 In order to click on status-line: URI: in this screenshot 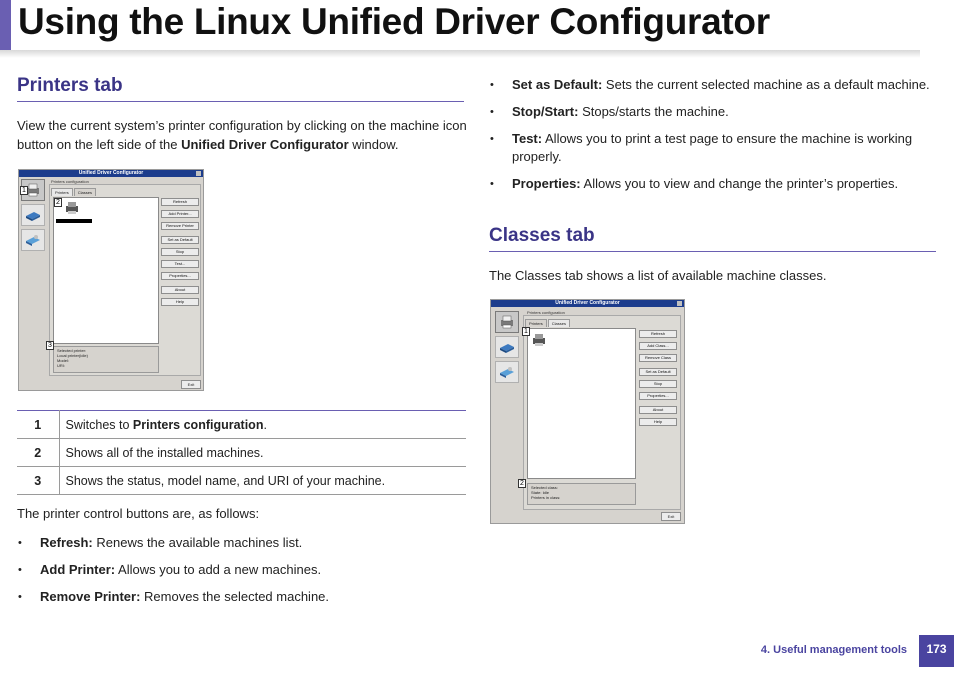, I will do `click(61, 365)`.